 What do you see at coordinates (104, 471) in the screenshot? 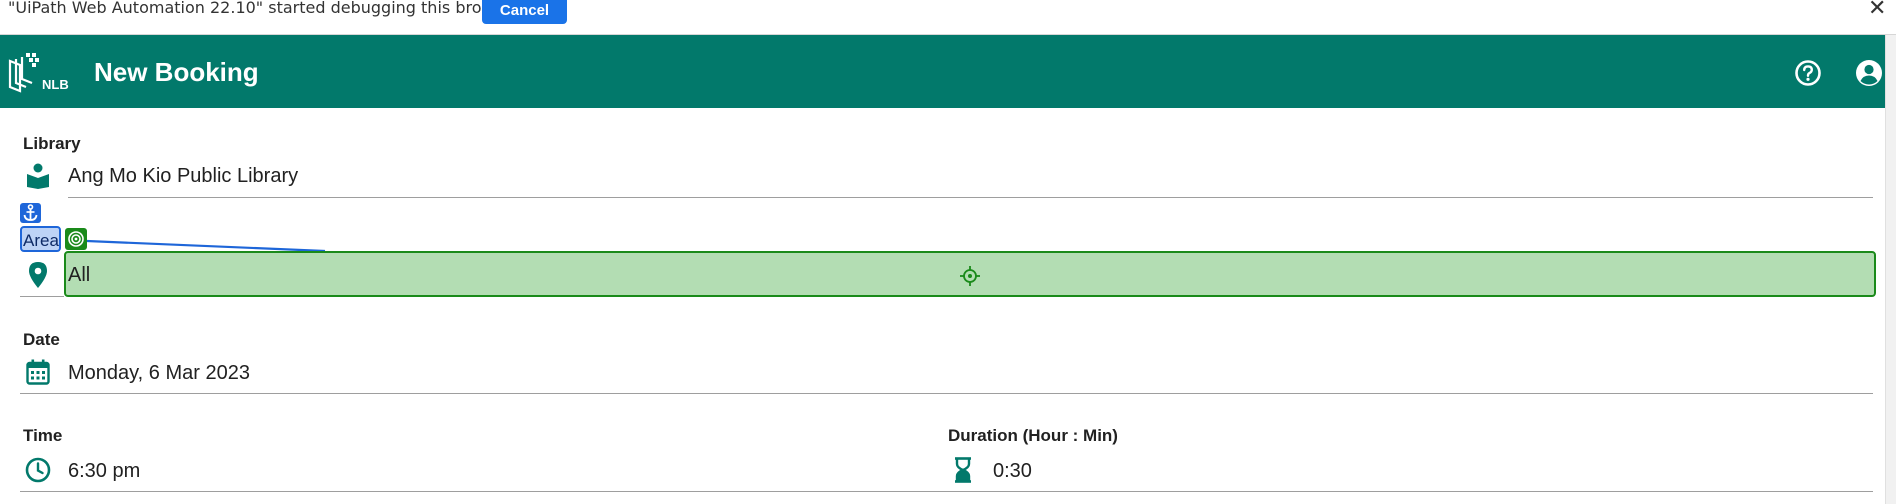
I see `time-value: 6:30 pm` at bounding box center [104, 471].